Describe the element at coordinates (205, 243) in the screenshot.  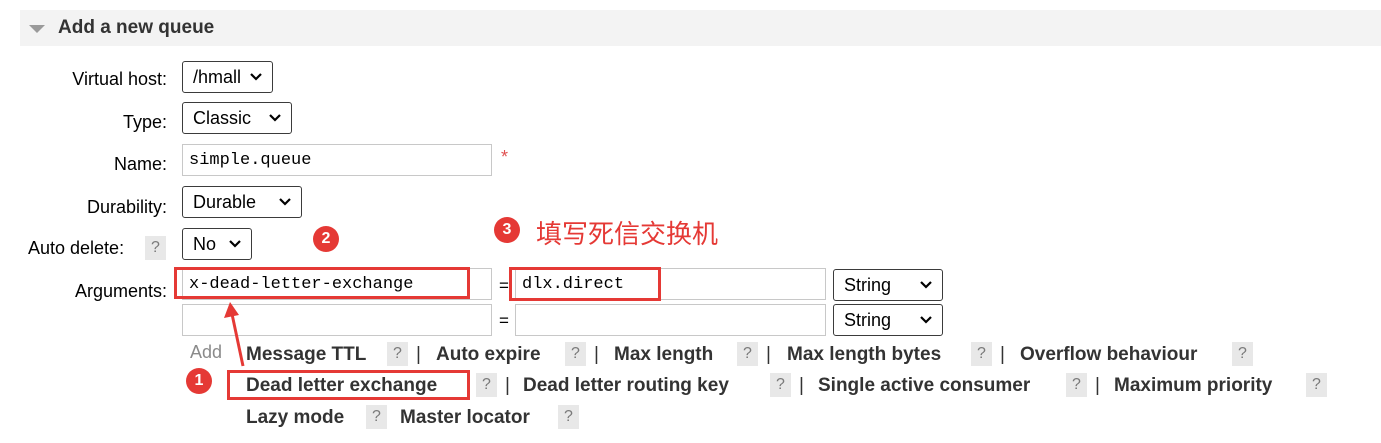
I see `auto-delete-value: No` at that location.